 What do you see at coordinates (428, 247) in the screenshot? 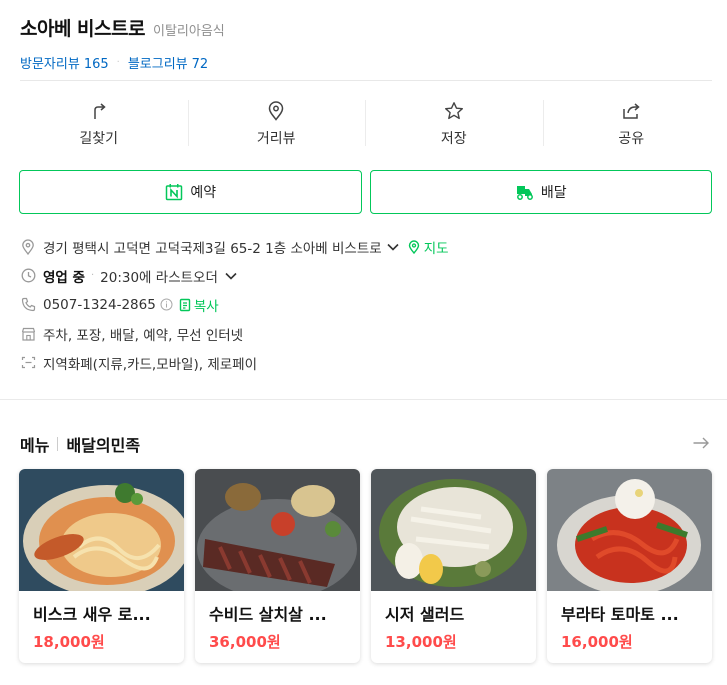
I see `map-link: 지도` at bounding box center [428, 247].